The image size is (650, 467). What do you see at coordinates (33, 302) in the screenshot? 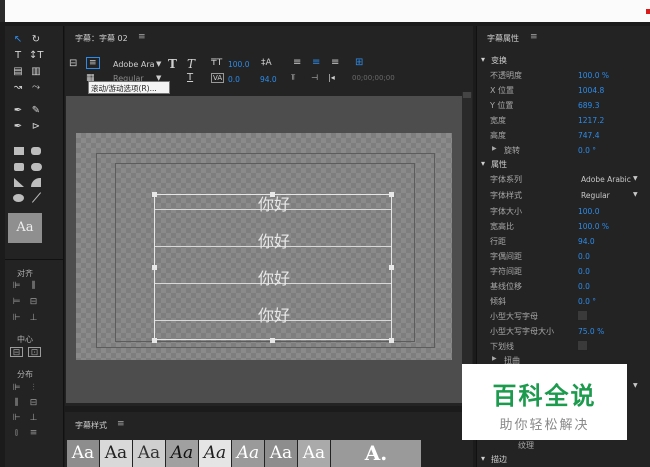
I see `align-middle-icon: ⊟` at bounding box center [33, 302].